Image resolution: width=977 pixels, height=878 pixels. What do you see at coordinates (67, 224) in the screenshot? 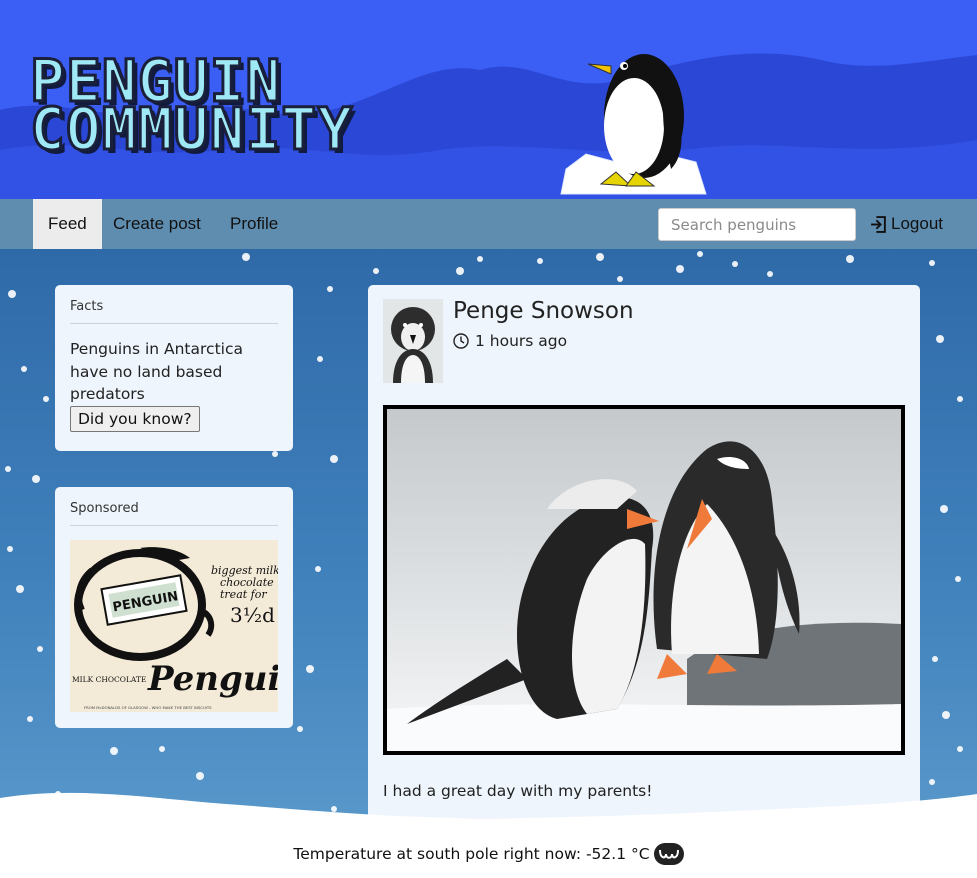
I see `nav-feed: Feed` at bounding box center [67, 224].